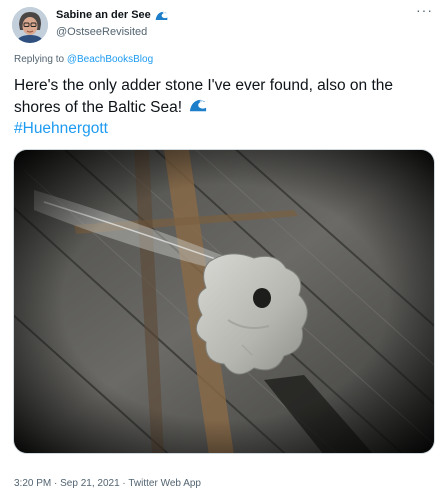  What do you see at coordinates (32, 483) in the screenshot?
I see `tweet-time: 3:20 PM` at bounding box center [32, 483].